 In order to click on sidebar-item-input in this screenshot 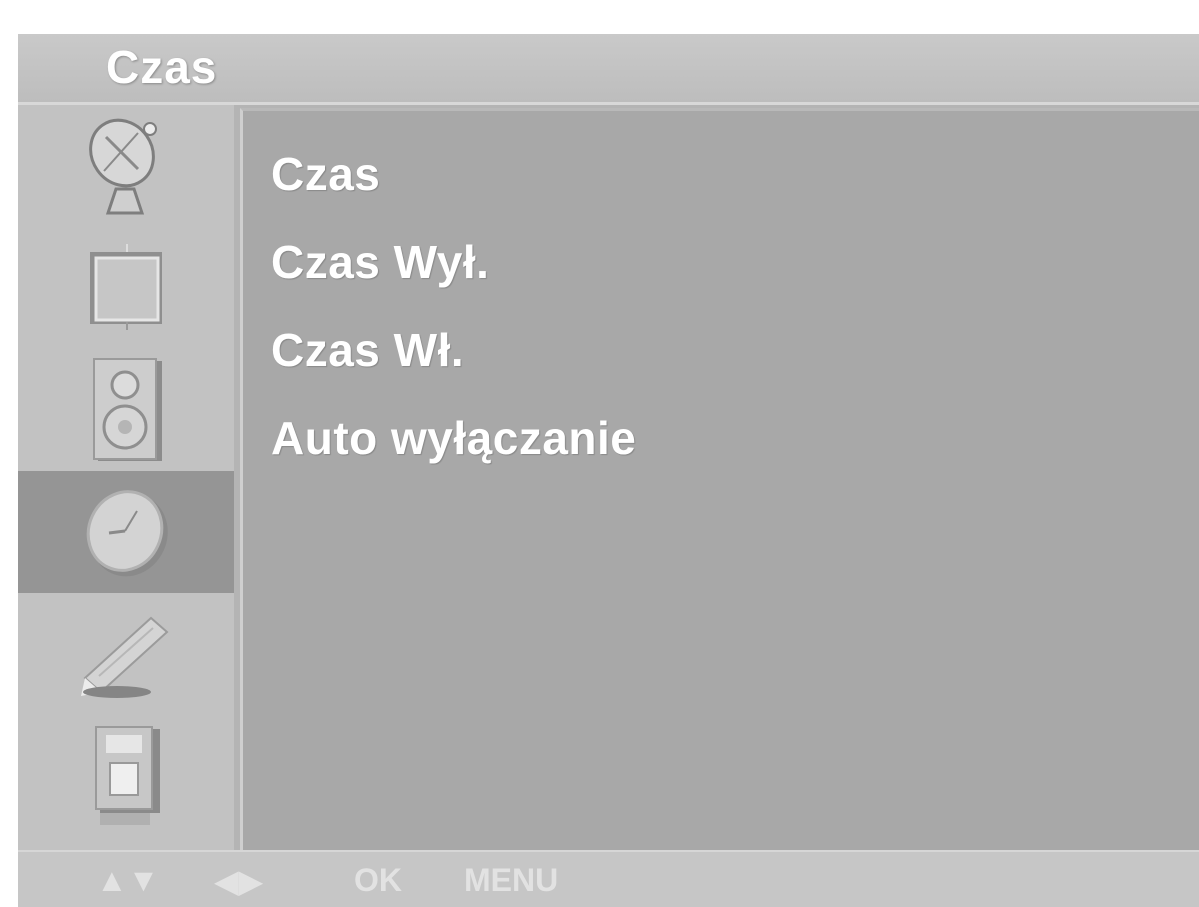, I will do `click(126, 776)`.